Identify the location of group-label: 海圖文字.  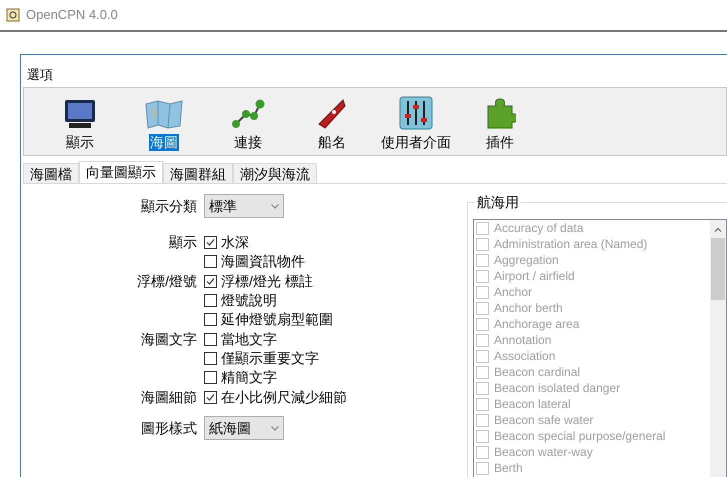
(168, 339).